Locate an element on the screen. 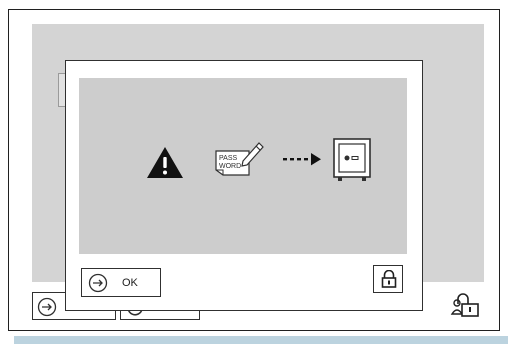 The height and width of the screenshot is (344, 508). lock-button is located at coordinates (388, 279).